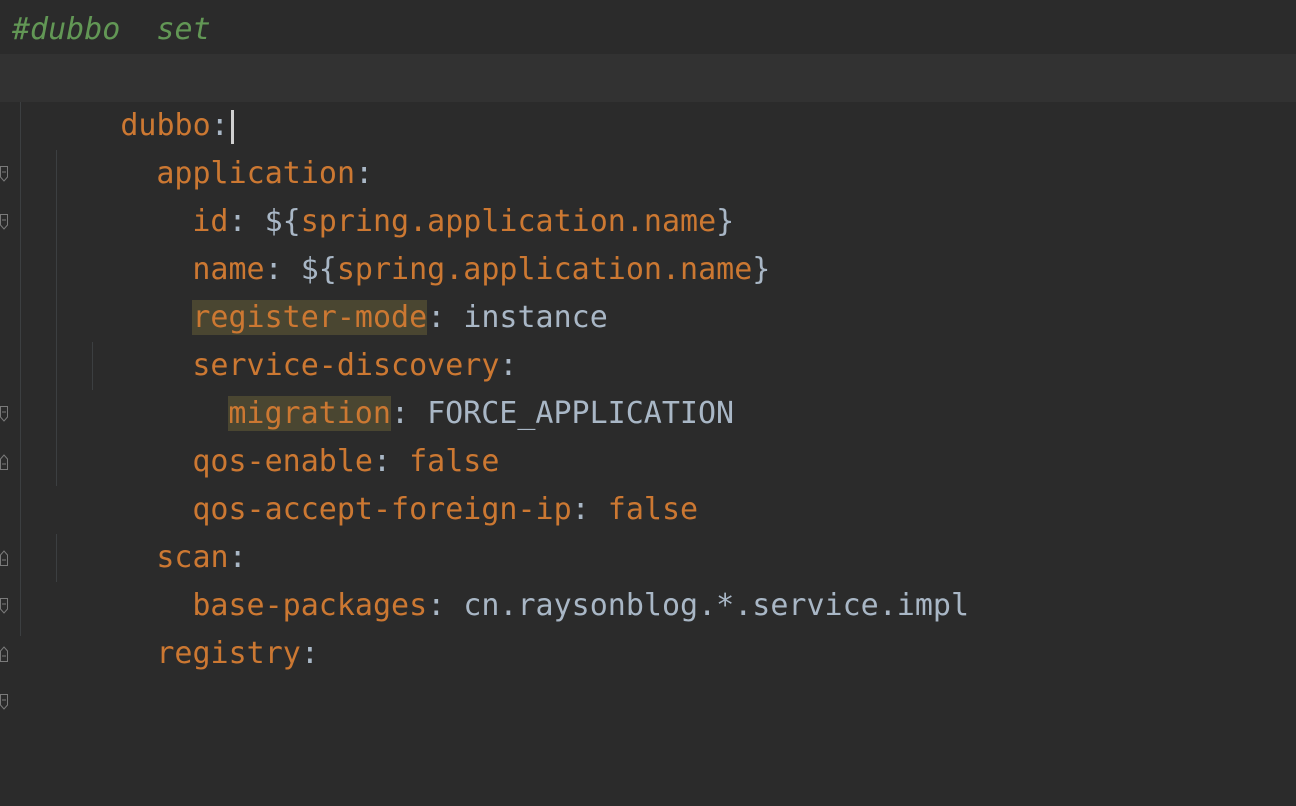 The image size is (1296, 806). Describe the element at coordinates (111, 29) in the screenshot. I see `comment-text: #dubbo set` at that location.